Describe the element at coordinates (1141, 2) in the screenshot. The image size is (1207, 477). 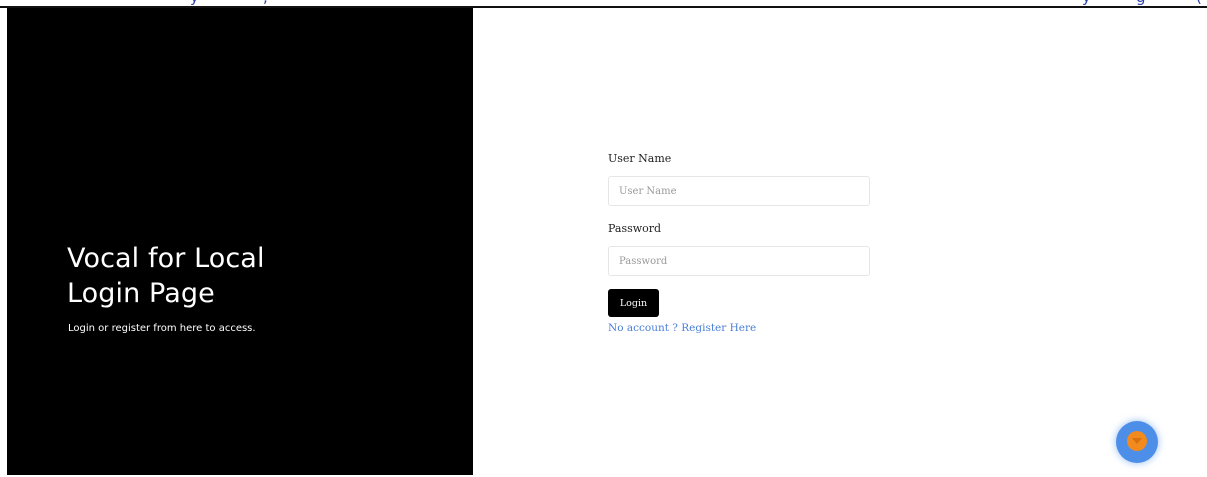
I see `cropped-heading-glyph: g` at that location.